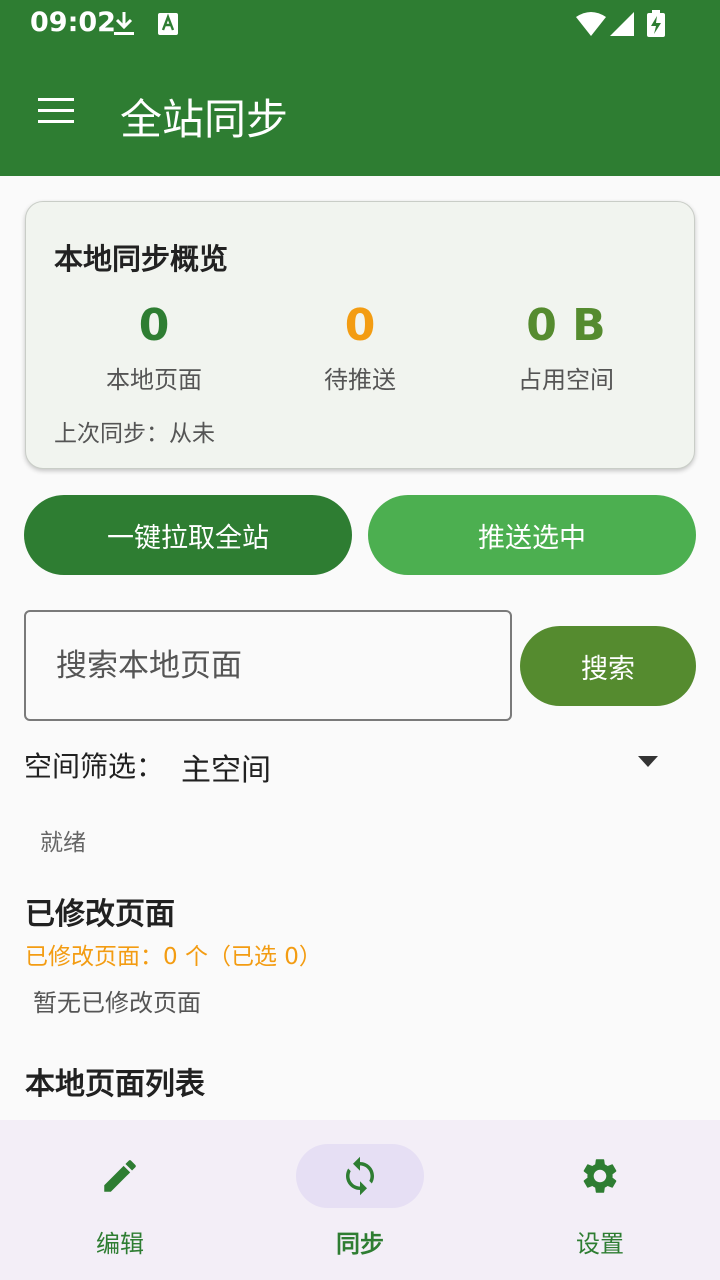  I want to click on stat-label: 待推送, so click(360, 380).